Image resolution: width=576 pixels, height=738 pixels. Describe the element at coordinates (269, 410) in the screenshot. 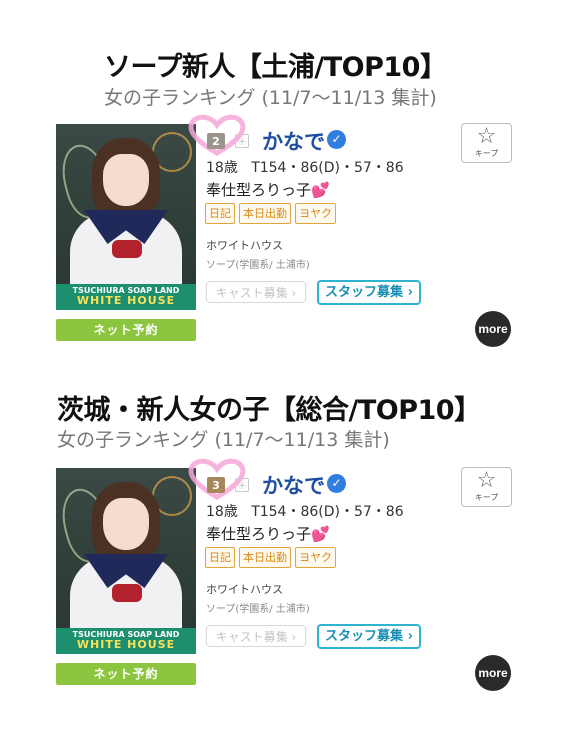

I see `section-title: 茨城・新人女の子【総合/TOP10】` at that location.